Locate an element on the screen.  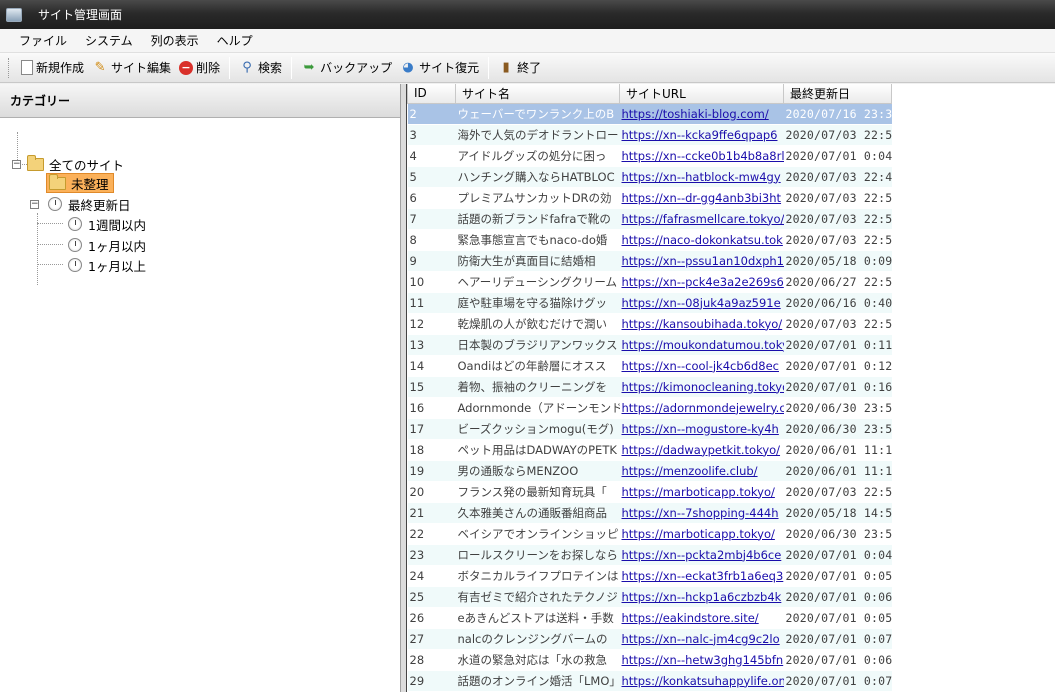
site-url-link: https://xn--pckta2mbj4b6ce is located at coordinates (702, 555).